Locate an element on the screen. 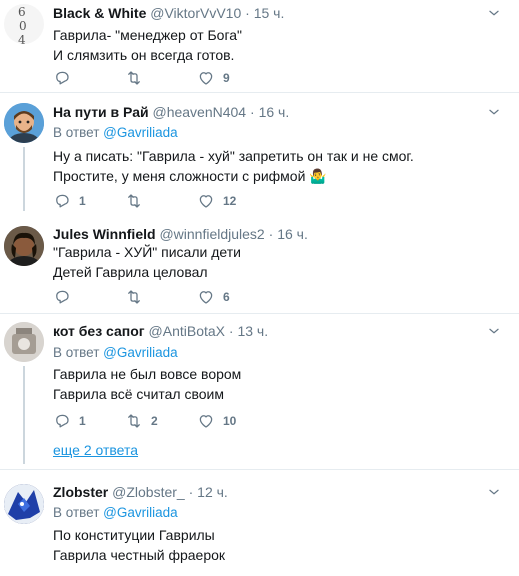 This screenshot has width=519, height=576. svg-text: 0 is located at coordinates (23, 26).